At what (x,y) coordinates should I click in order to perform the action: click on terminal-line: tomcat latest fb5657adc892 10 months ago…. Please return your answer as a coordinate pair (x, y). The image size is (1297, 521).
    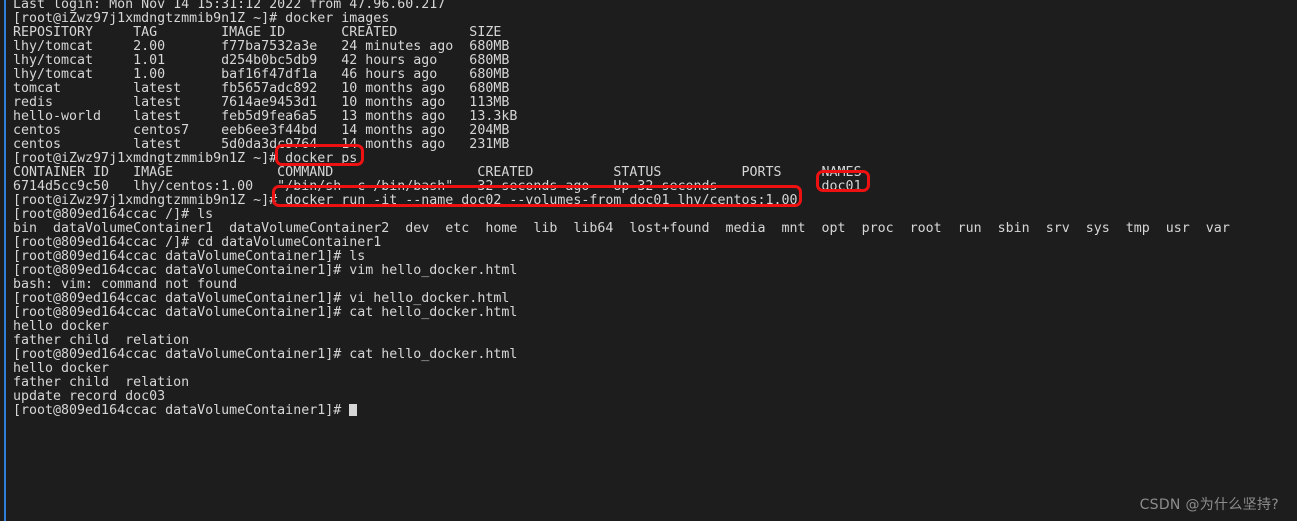
    Looking at the image, I should click on (261, 88).